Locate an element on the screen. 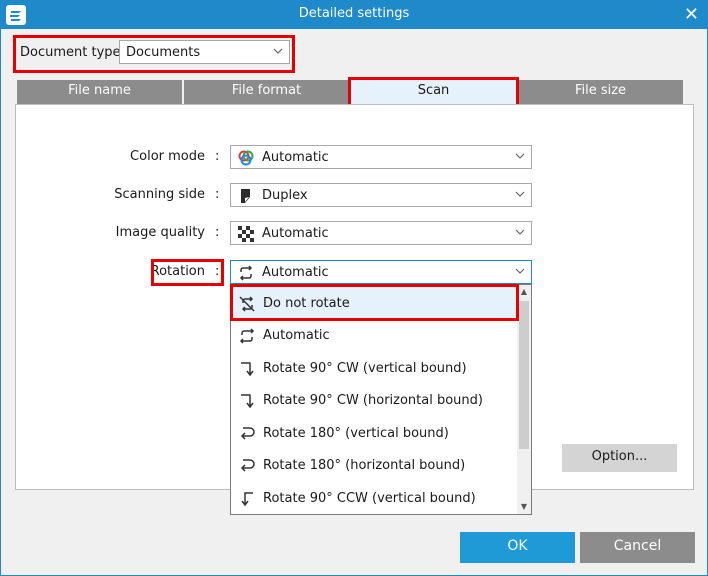 The width and height of the screenshot is (708, 576). scanning-side-value: Duplex is located at coordinates (285, 195).